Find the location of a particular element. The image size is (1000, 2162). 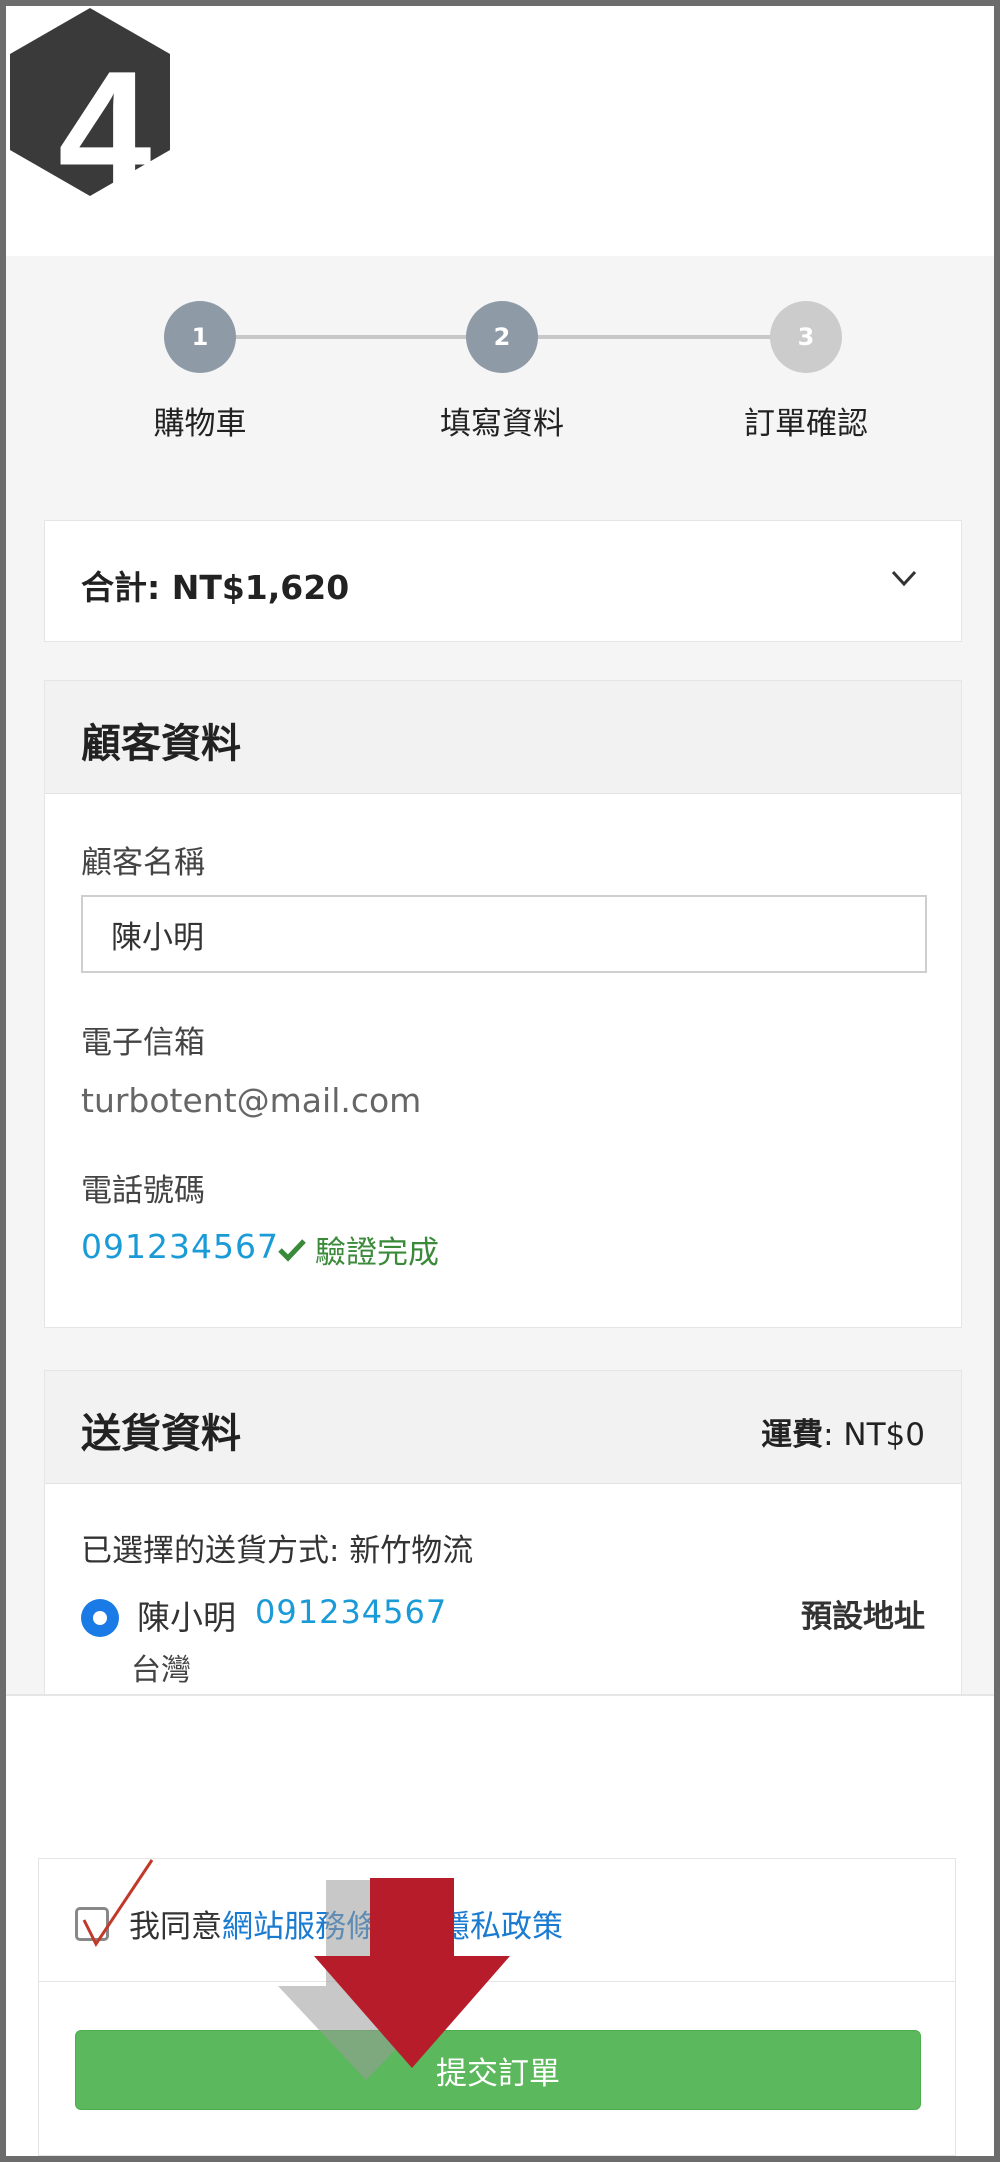

agreement-row: 我同意網站服務條款及隱私政策 is located at coordinates (497, 1920).